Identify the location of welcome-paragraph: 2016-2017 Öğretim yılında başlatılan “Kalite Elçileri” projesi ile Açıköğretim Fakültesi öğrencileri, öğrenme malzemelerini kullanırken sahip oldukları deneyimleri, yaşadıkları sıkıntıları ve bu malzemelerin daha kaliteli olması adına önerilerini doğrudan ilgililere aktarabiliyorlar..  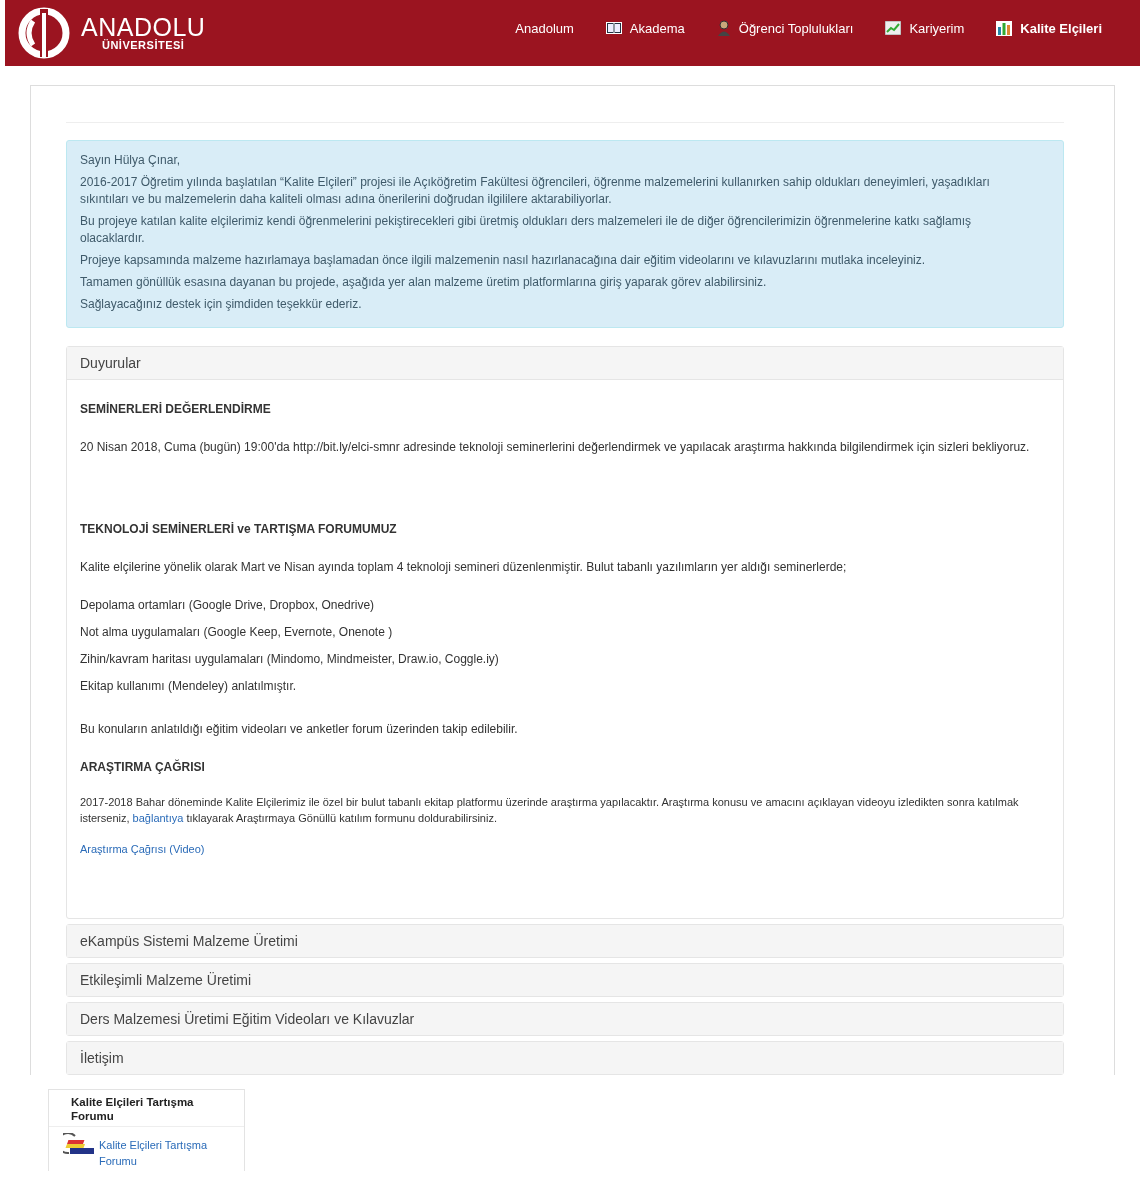
(535, 191).